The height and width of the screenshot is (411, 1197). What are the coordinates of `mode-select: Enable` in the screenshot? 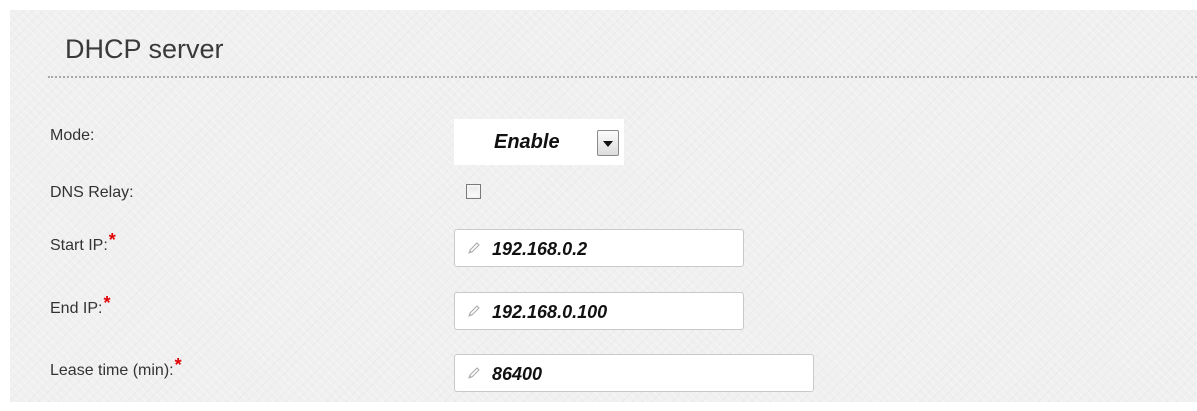 It's located at (539, 142).